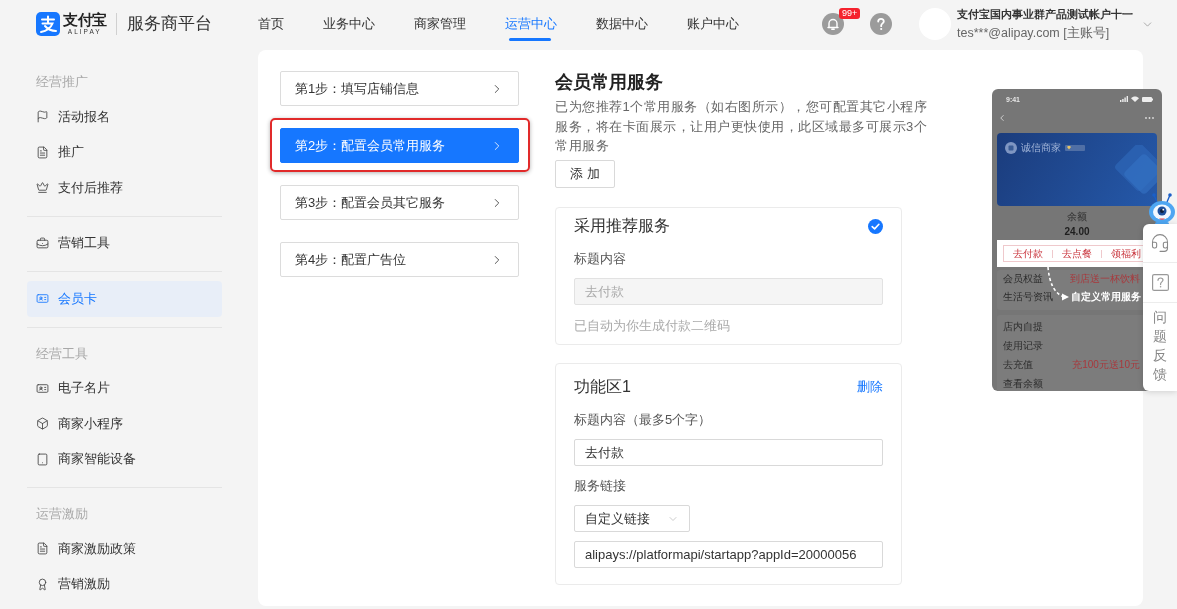  I want to click on service-label: 去点餐, so click(1077, 253).